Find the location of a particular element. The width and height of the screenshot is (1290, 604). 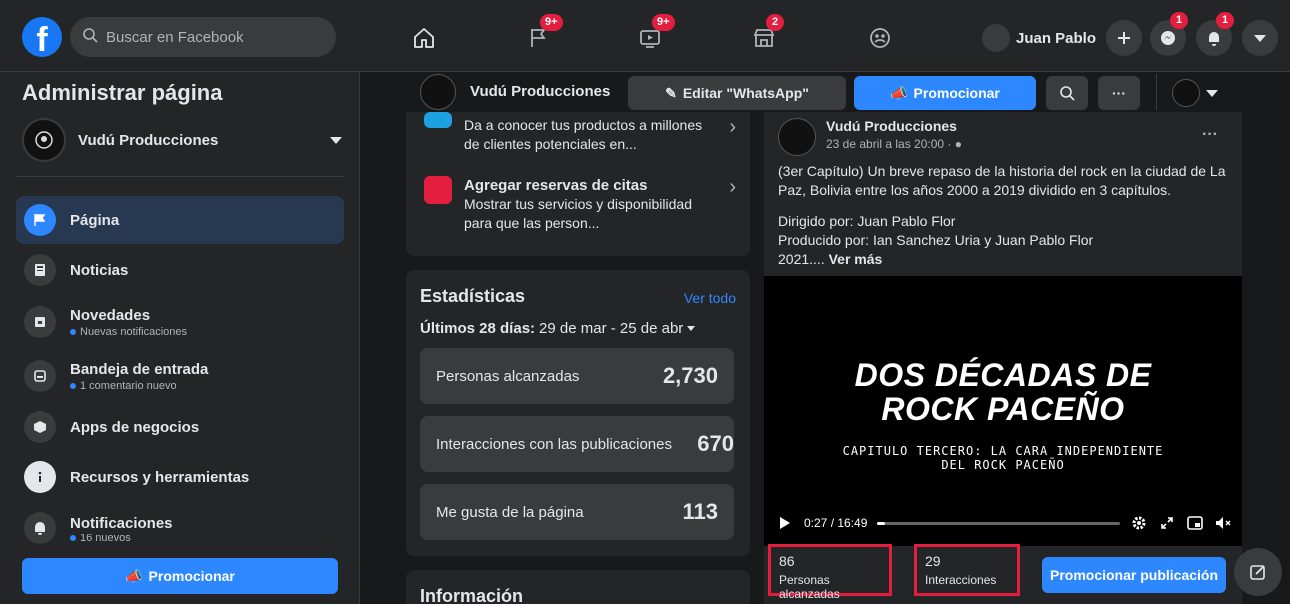

sidebar-title: Administrar página is located at coordinates (122, 92).